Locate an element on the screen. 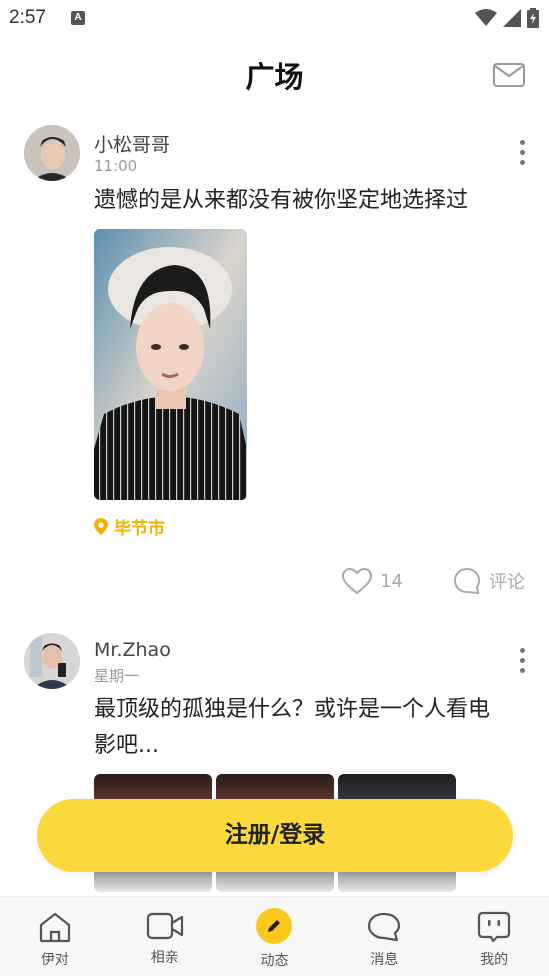  status-bar: 2:57 A is located at coordinates (274, 20).